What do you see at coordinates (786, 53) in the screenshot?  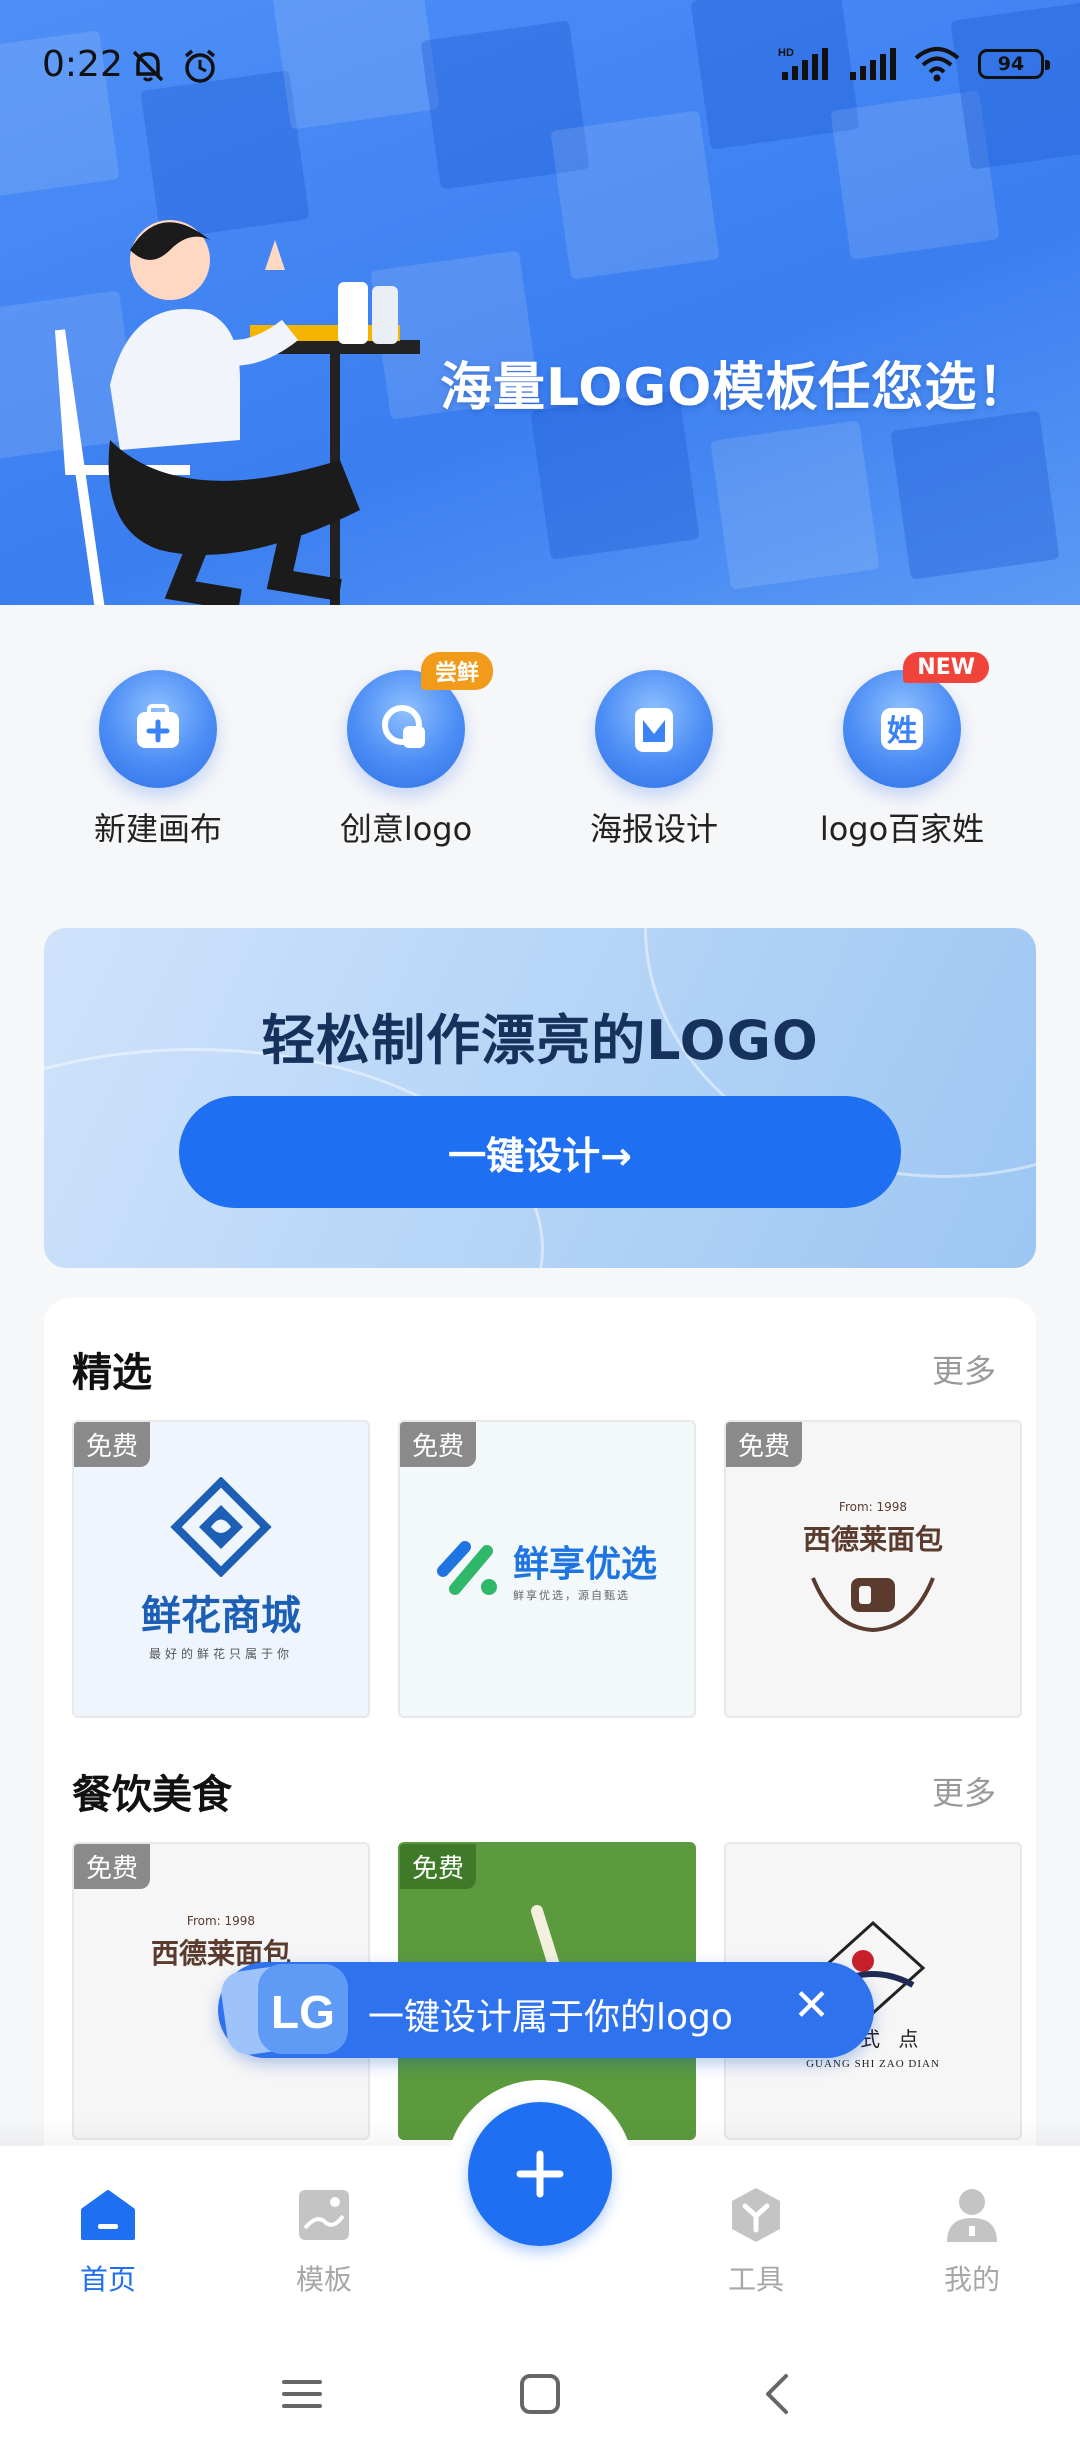 I see `network-label: HD` at bounding box center [786, 53].